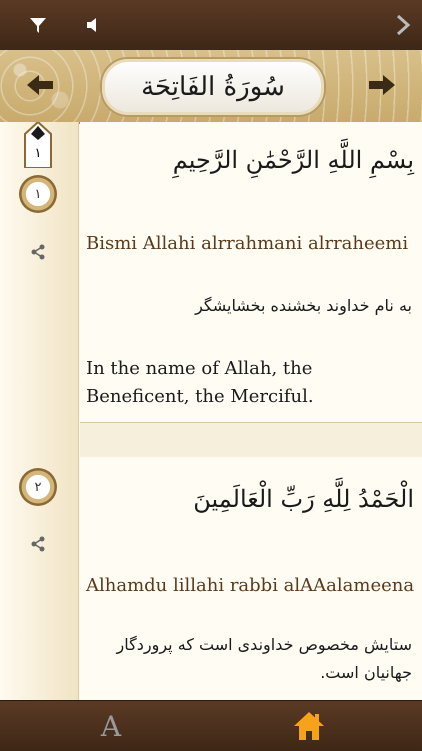  What do you see at coordinates (211, 725) in the screenshot?
I see `bottom-toolbar: A` at bounding box center [211, 725].